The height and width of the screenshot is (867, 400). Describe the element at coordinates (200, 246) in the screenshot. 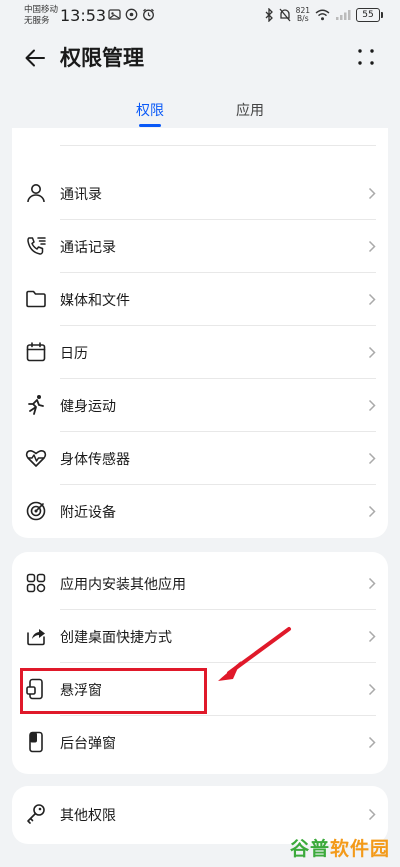

I see `permission-row-call-log: 通话记录` at that location.